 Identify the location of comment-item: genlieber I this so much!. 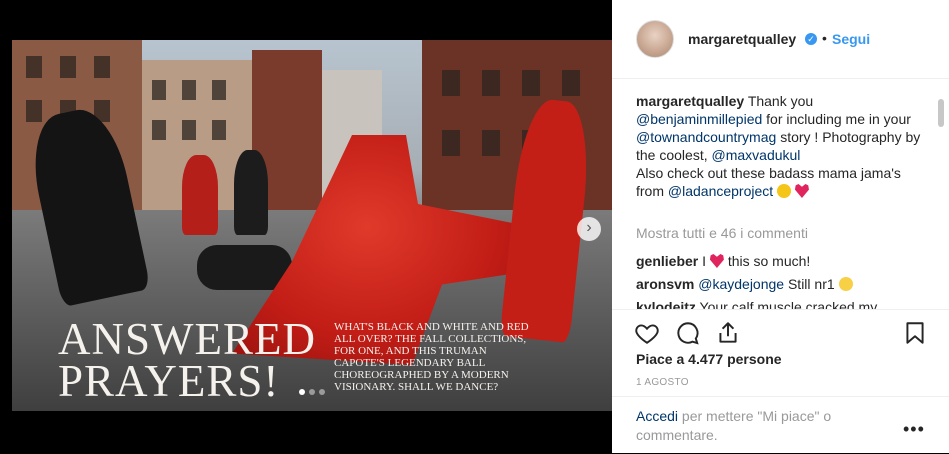
(723, 261).